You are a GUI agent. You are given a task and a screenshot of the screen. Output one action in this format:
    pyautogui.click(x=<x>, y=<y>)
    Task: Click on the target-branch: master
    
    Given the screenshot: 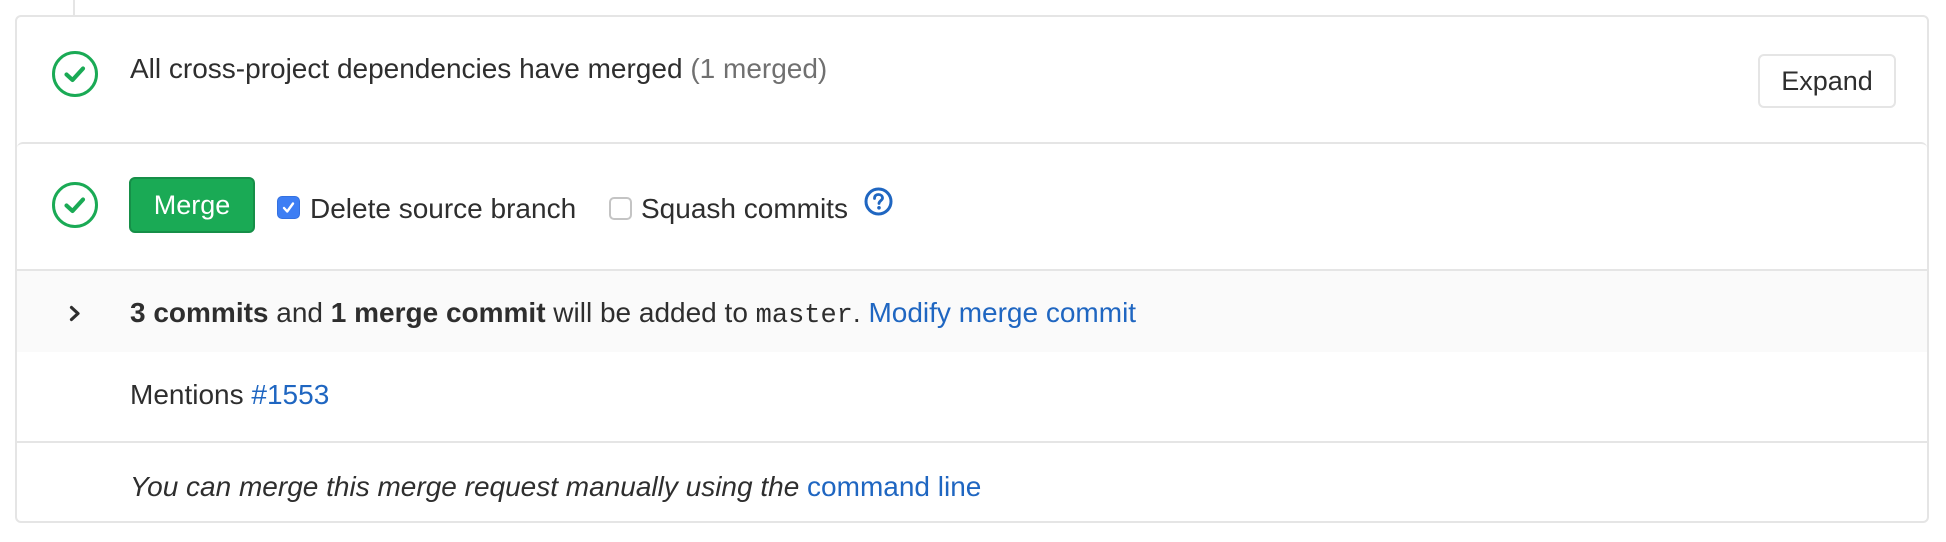 What is the action you would take?
    pyautogui.click(x=804, y=316)
    